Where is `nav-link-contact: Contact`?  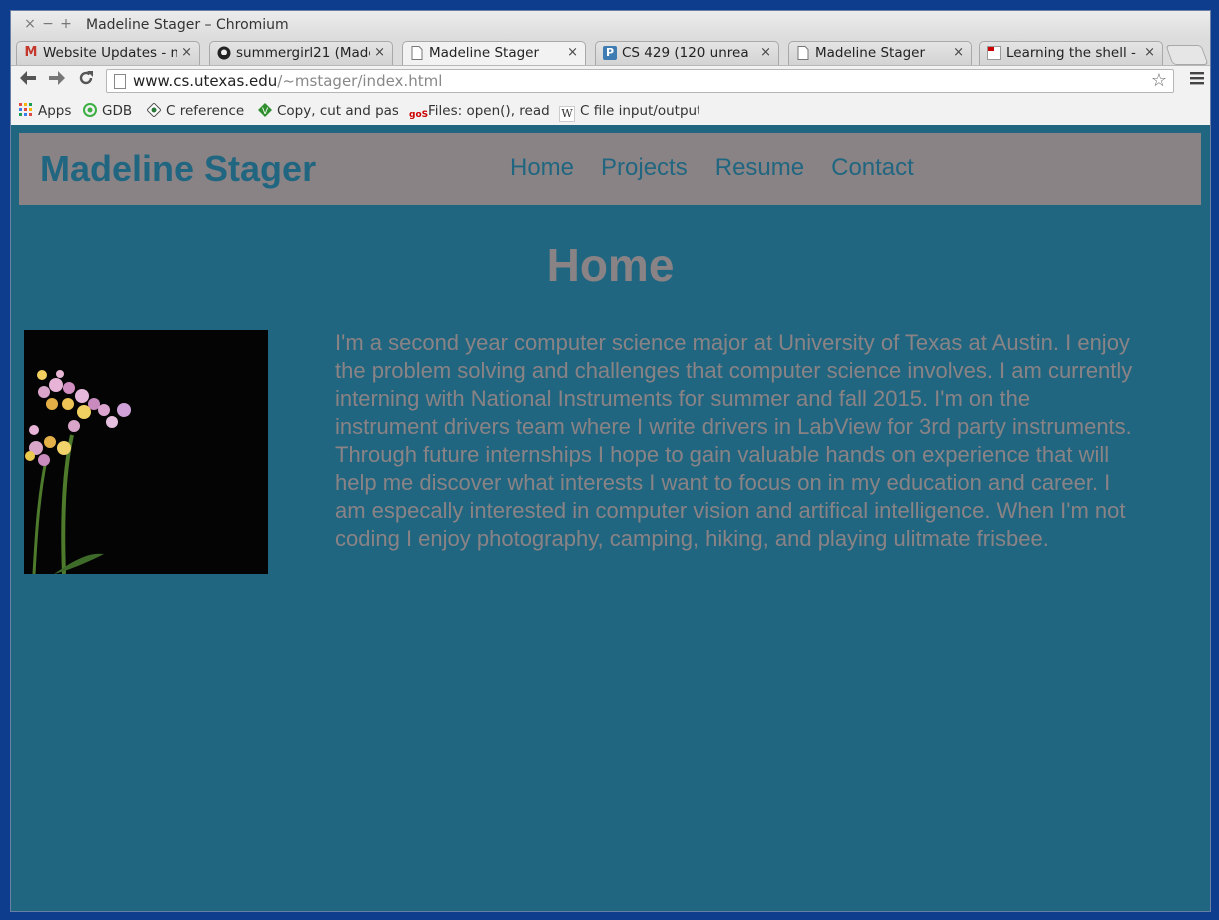 nav-link-contact: Contact is located at coordinates (872, 167).